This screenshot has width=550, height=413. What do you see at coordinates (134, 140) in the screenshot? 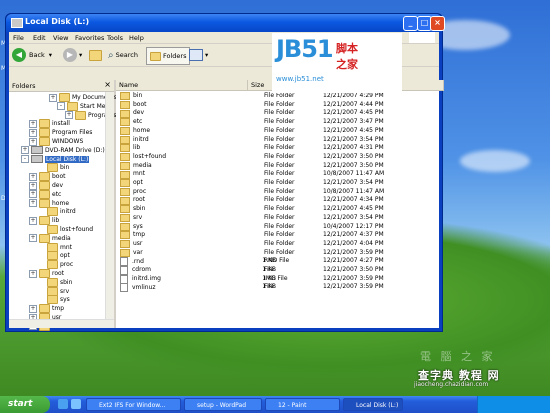
I see `file-name-cell: initrd` at bounding box center [134, 140].